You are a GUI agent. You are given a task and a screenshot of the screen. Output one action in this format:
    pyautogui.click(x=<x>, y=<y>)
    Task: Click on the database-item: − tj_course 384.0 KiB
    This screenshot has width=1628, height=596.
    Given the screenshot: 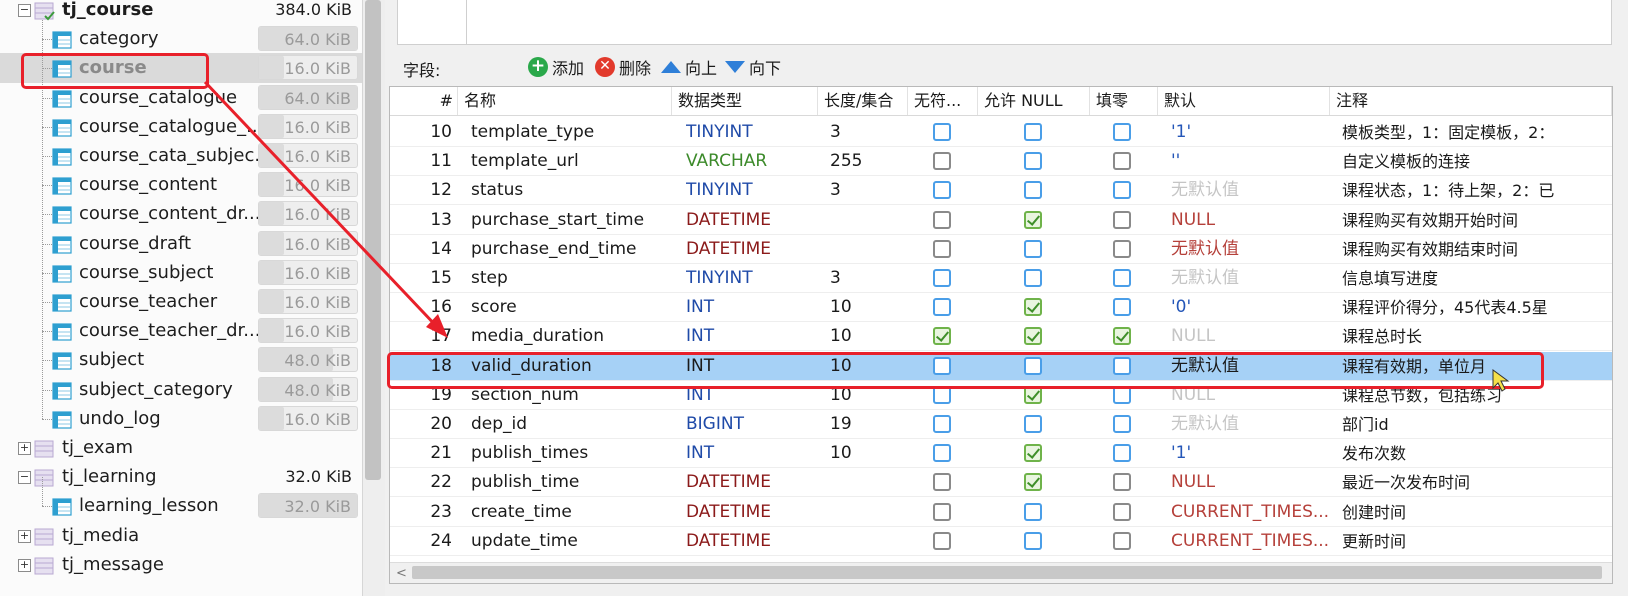 What is the action you would take?
    pyautogui.click(x=181, y=12)
    